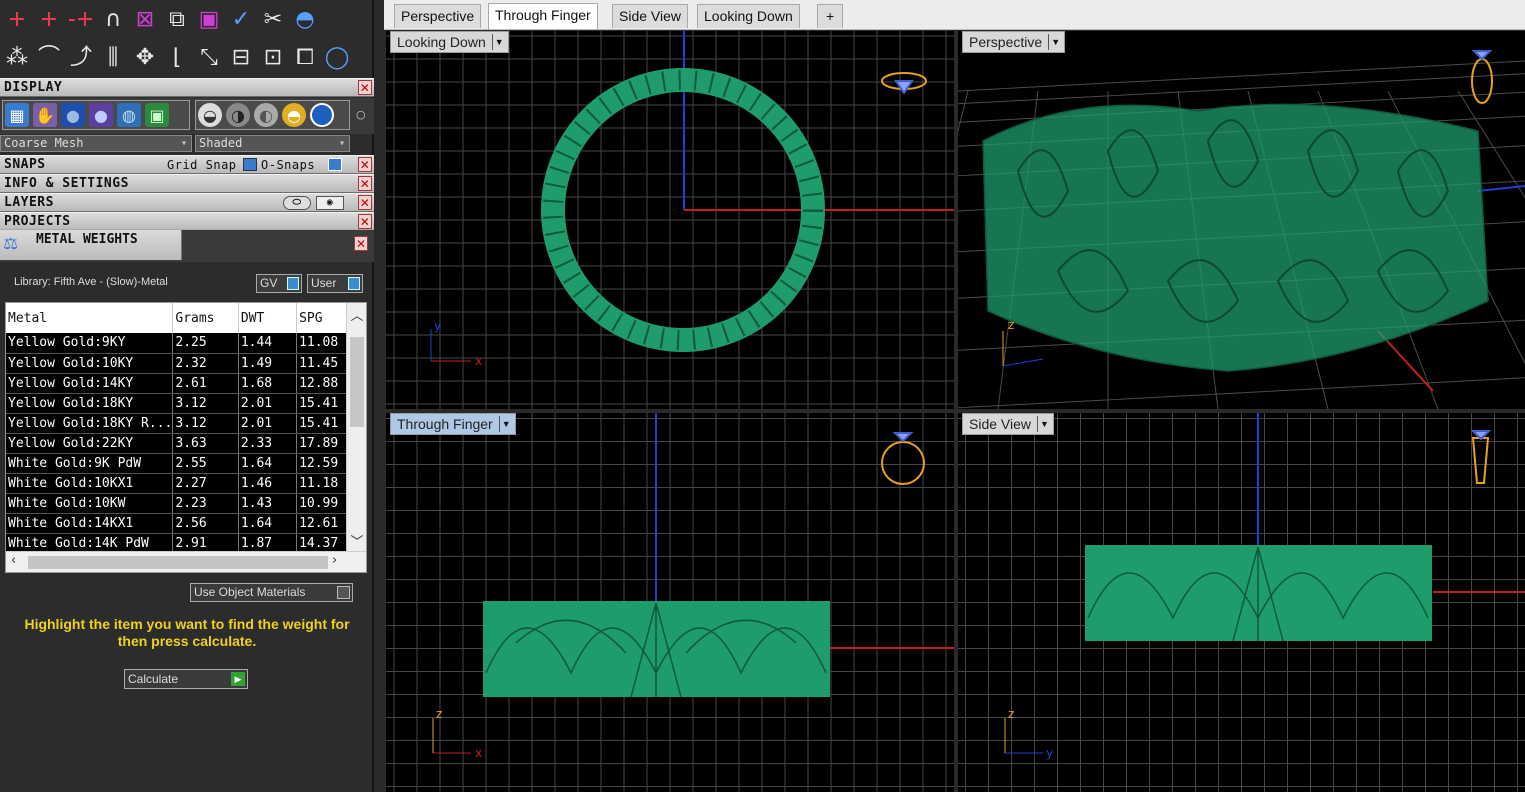 Image resolution: width=1525 pixels, height=792 pixels. What do you see at coordinates (335, 283) in the screenshot?
I see `user-toggle: User` at bounding box center [335, 283].